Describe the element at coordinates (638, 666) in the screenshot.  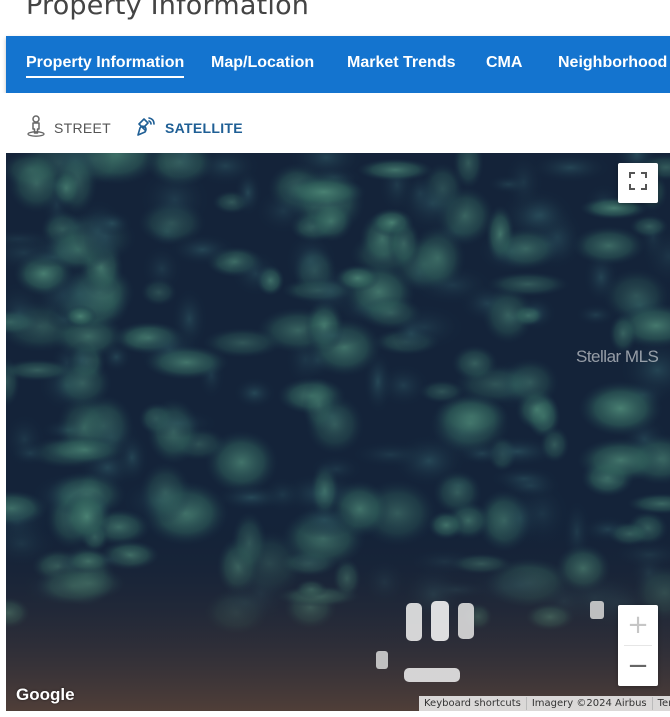
I see `zoom-out-button: −` at that location.